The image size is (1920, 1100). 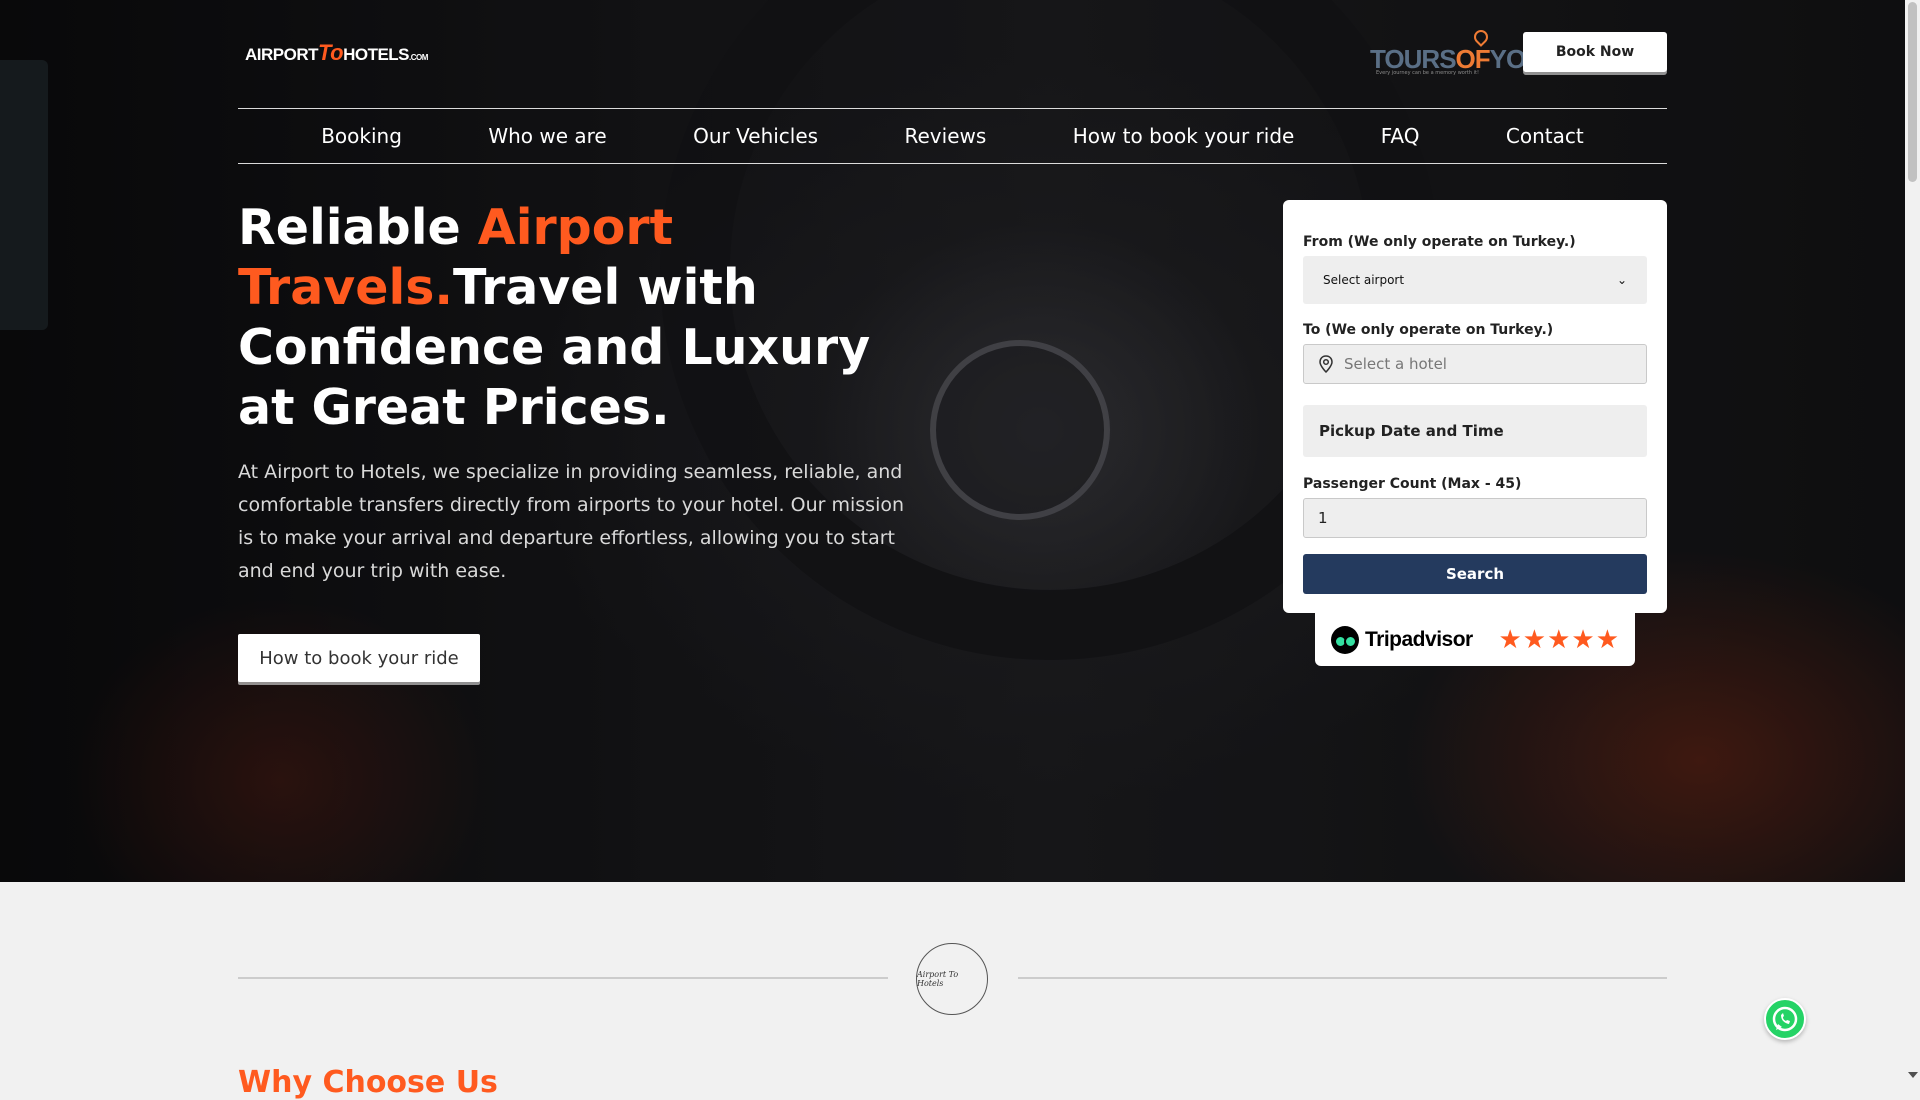 I want to click on nav-item-our-vehicles: Our Vehicles, so click(x=755, y=136).